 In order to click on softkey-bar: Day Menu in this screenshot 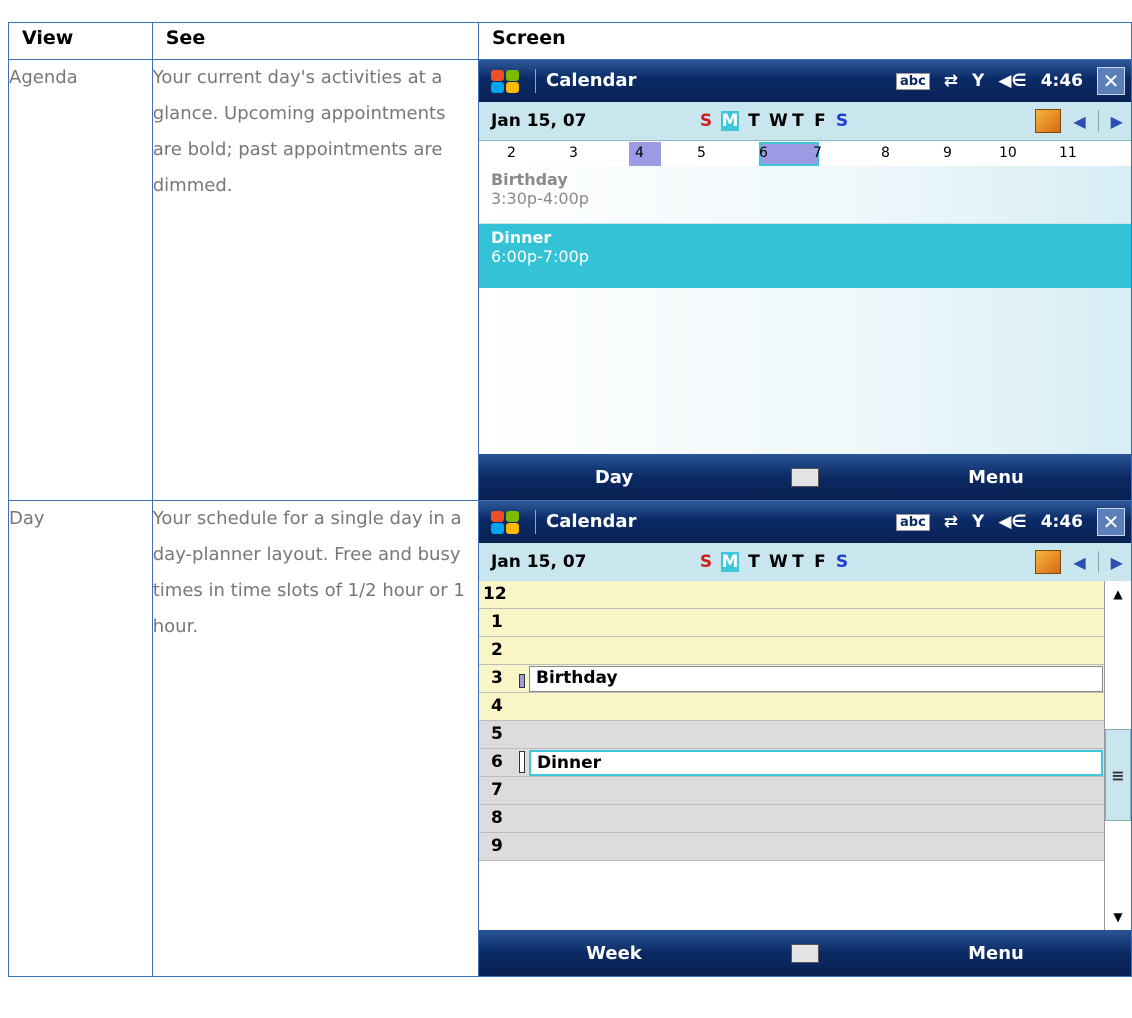, I will do `click(804, 477)`.